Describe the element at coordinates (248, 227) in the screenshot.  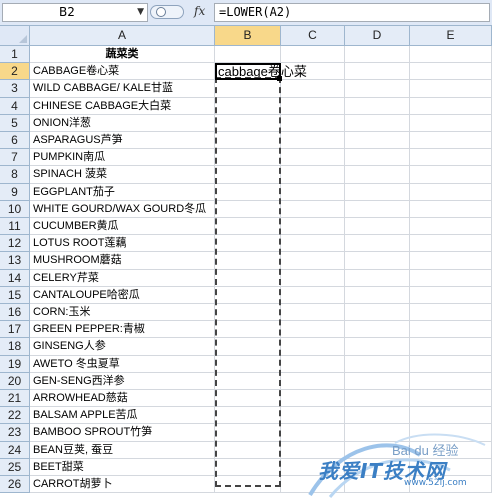
I see `cell-b11` at that location.